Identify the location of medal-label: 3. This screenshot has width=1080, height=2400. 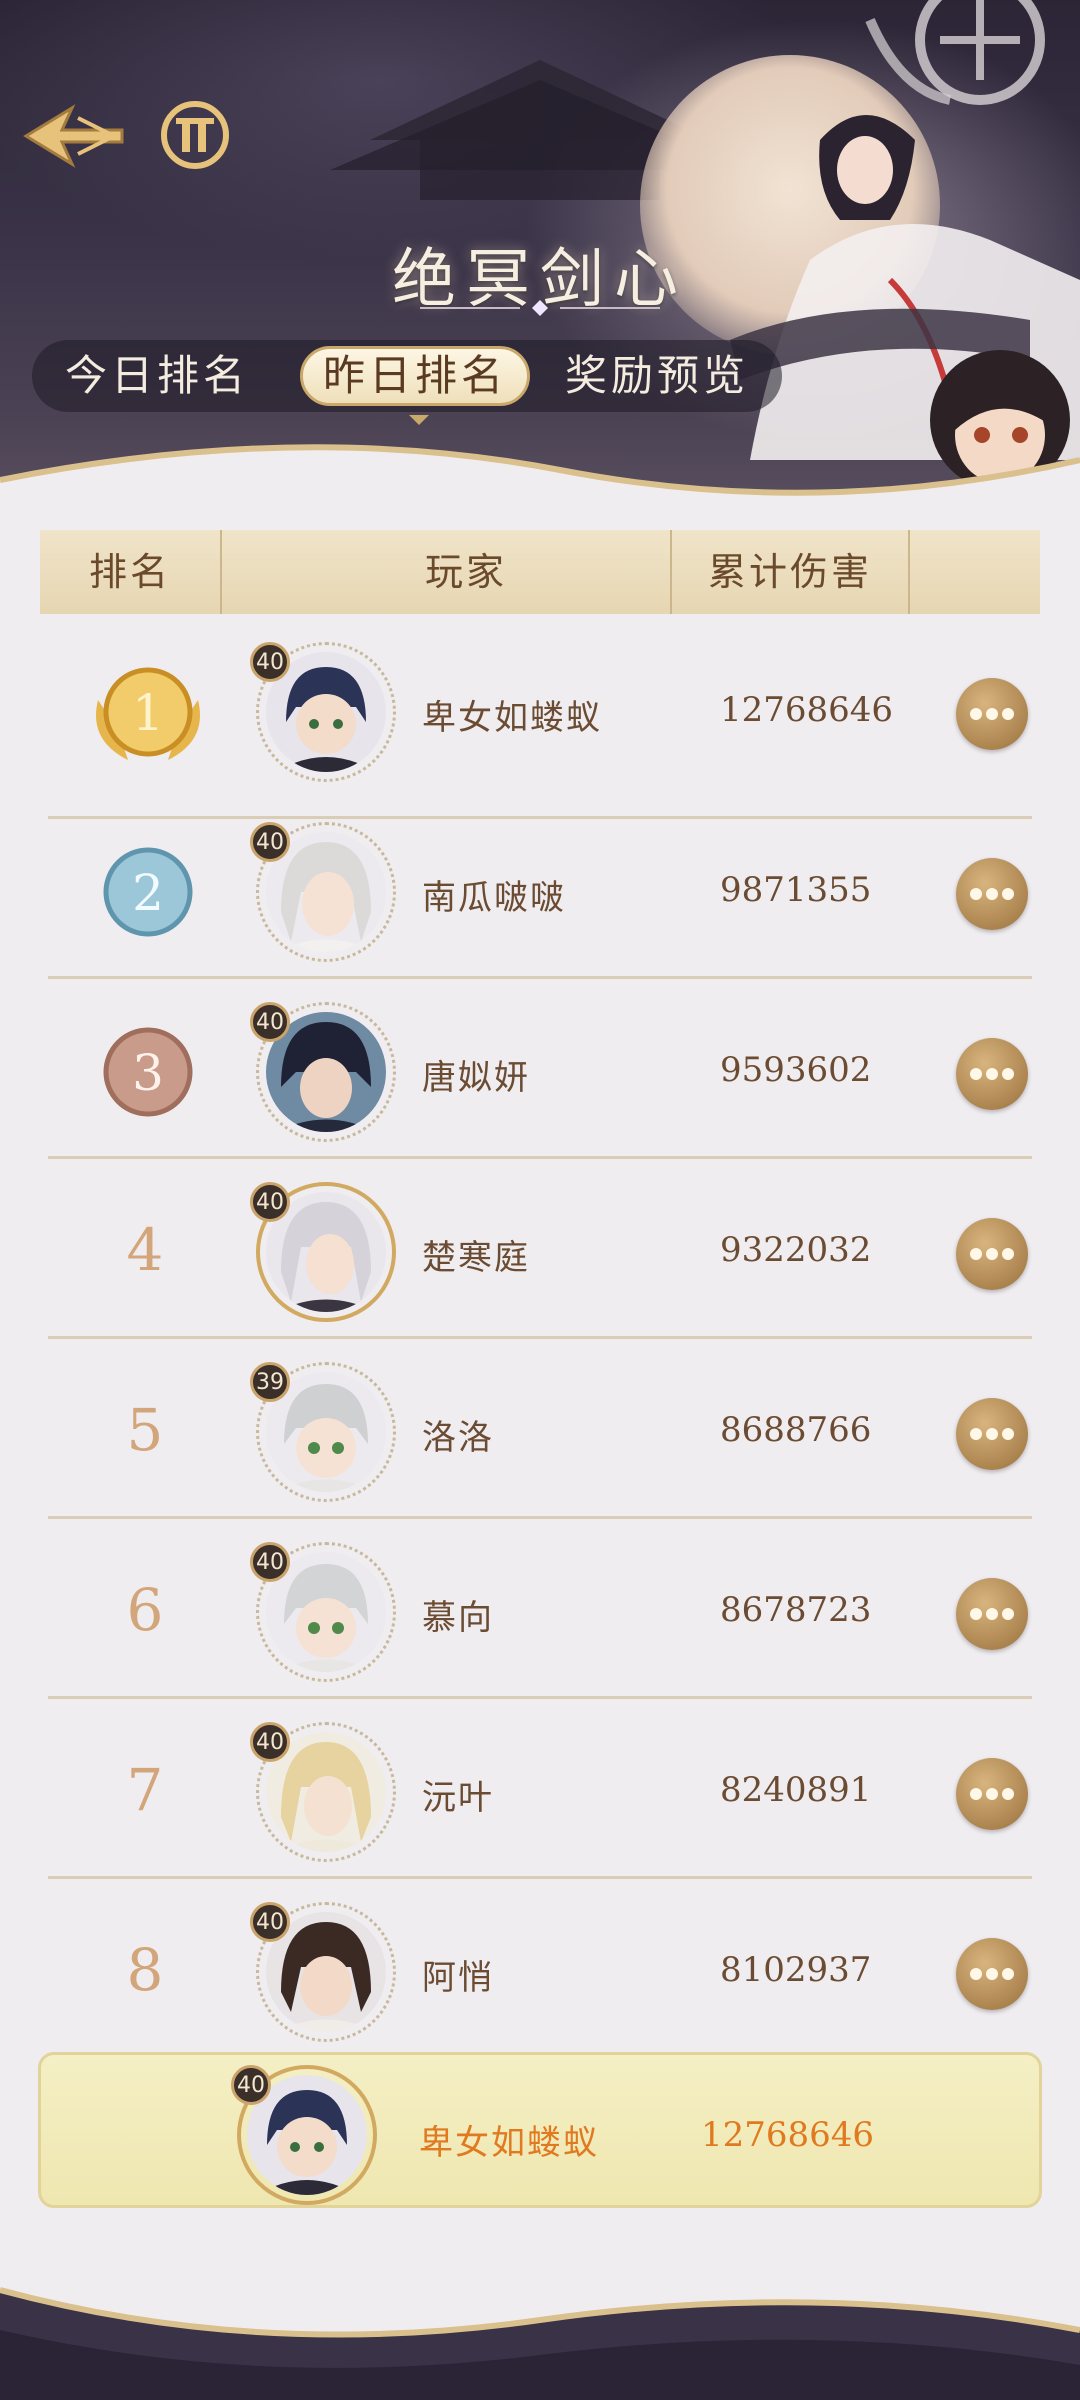
(148, 1073).